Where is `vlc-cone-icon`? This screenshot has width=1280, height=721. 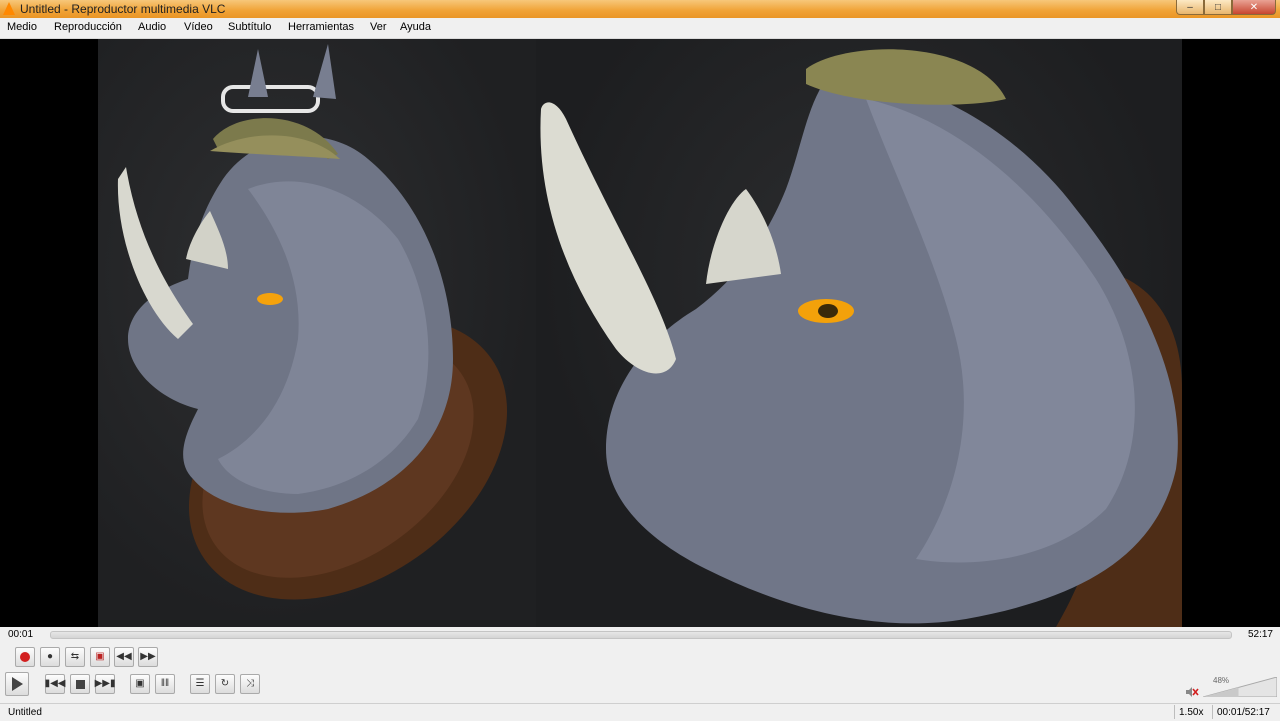 vlc-cone-icon is located at coordinates (9, 8).